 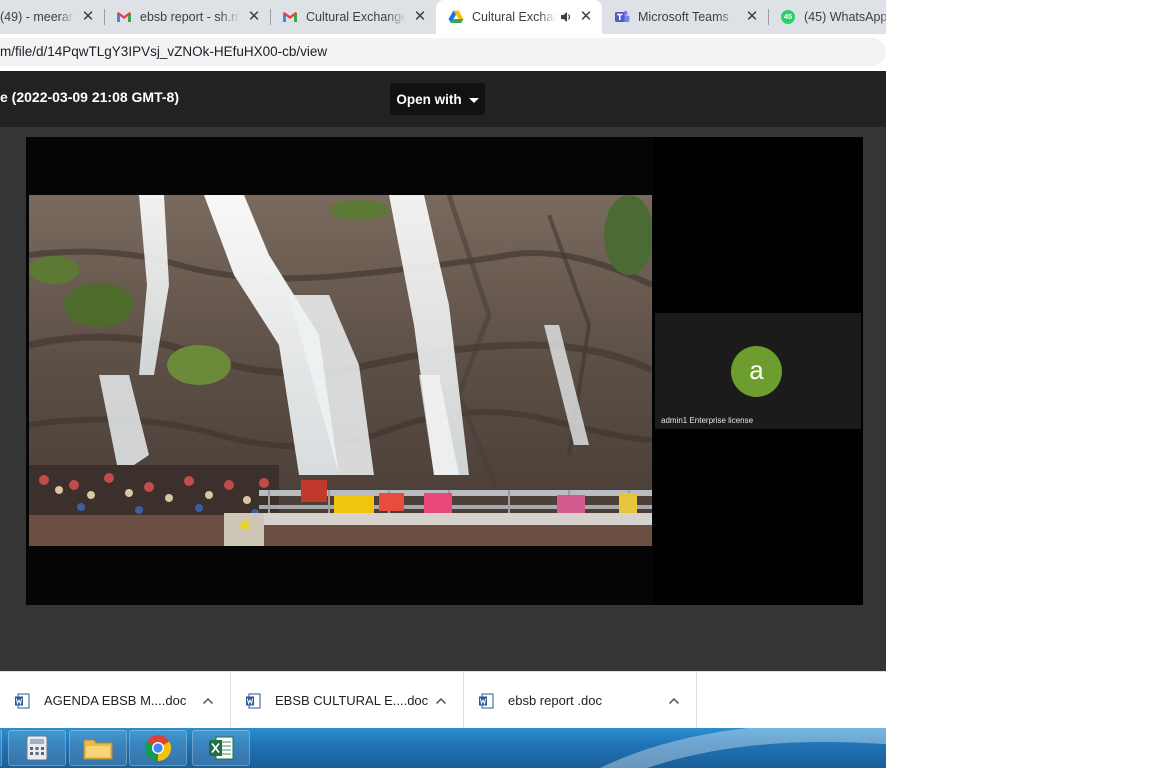 I want to click on taskbar-chrome, so click(x=158, y=748).